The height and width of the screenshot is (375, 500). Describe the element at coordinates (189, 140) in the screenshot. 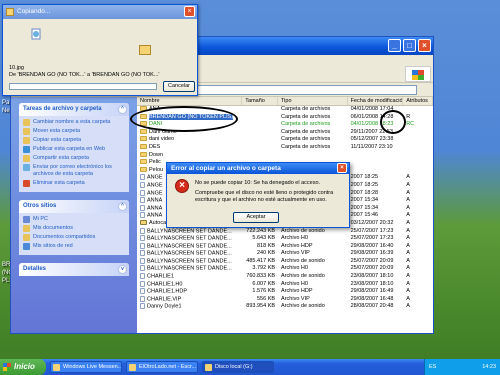

I see `file-name-cell: dani video` at that location.